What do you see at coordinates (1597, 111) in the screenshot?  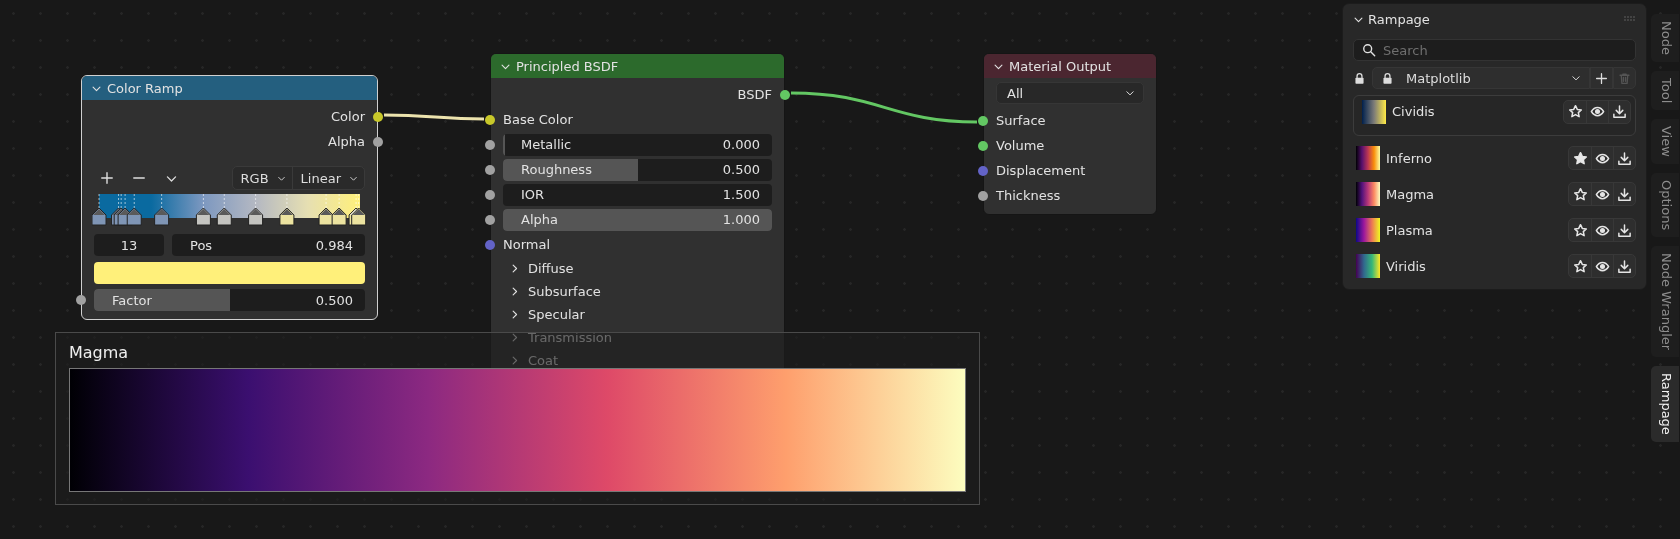 I see `eye-icon` at bounding box center [1597, 111].